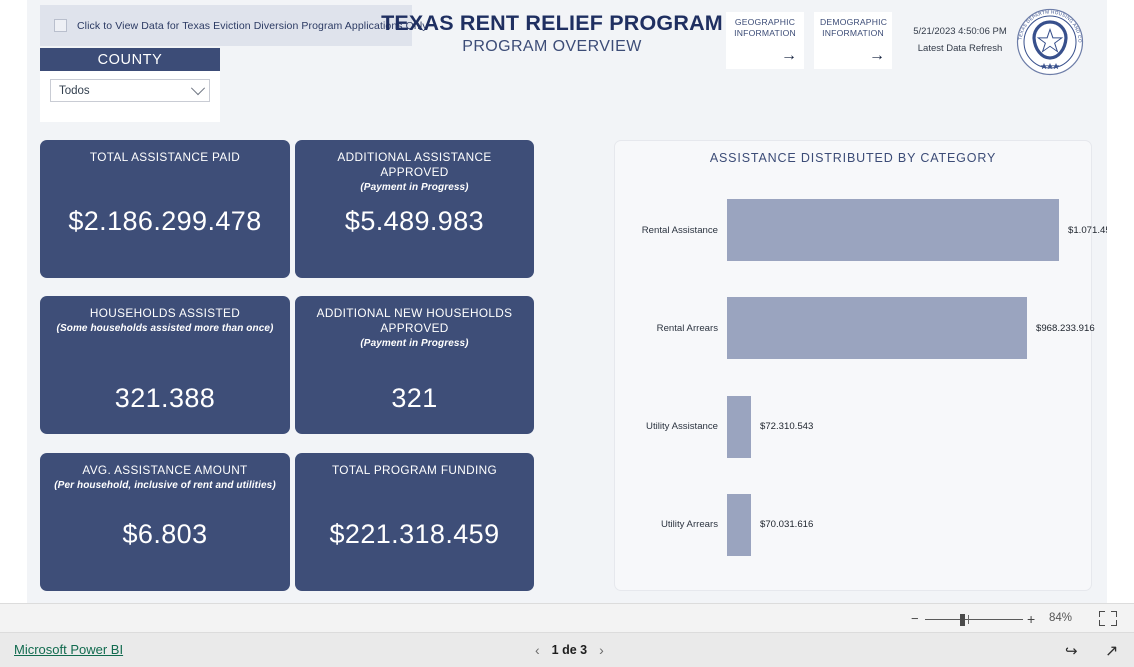  What do you see at coordinates (909, 525) in the screenshot?
I see `bar-track: $70.031.616` at bounding box center [909, 525].